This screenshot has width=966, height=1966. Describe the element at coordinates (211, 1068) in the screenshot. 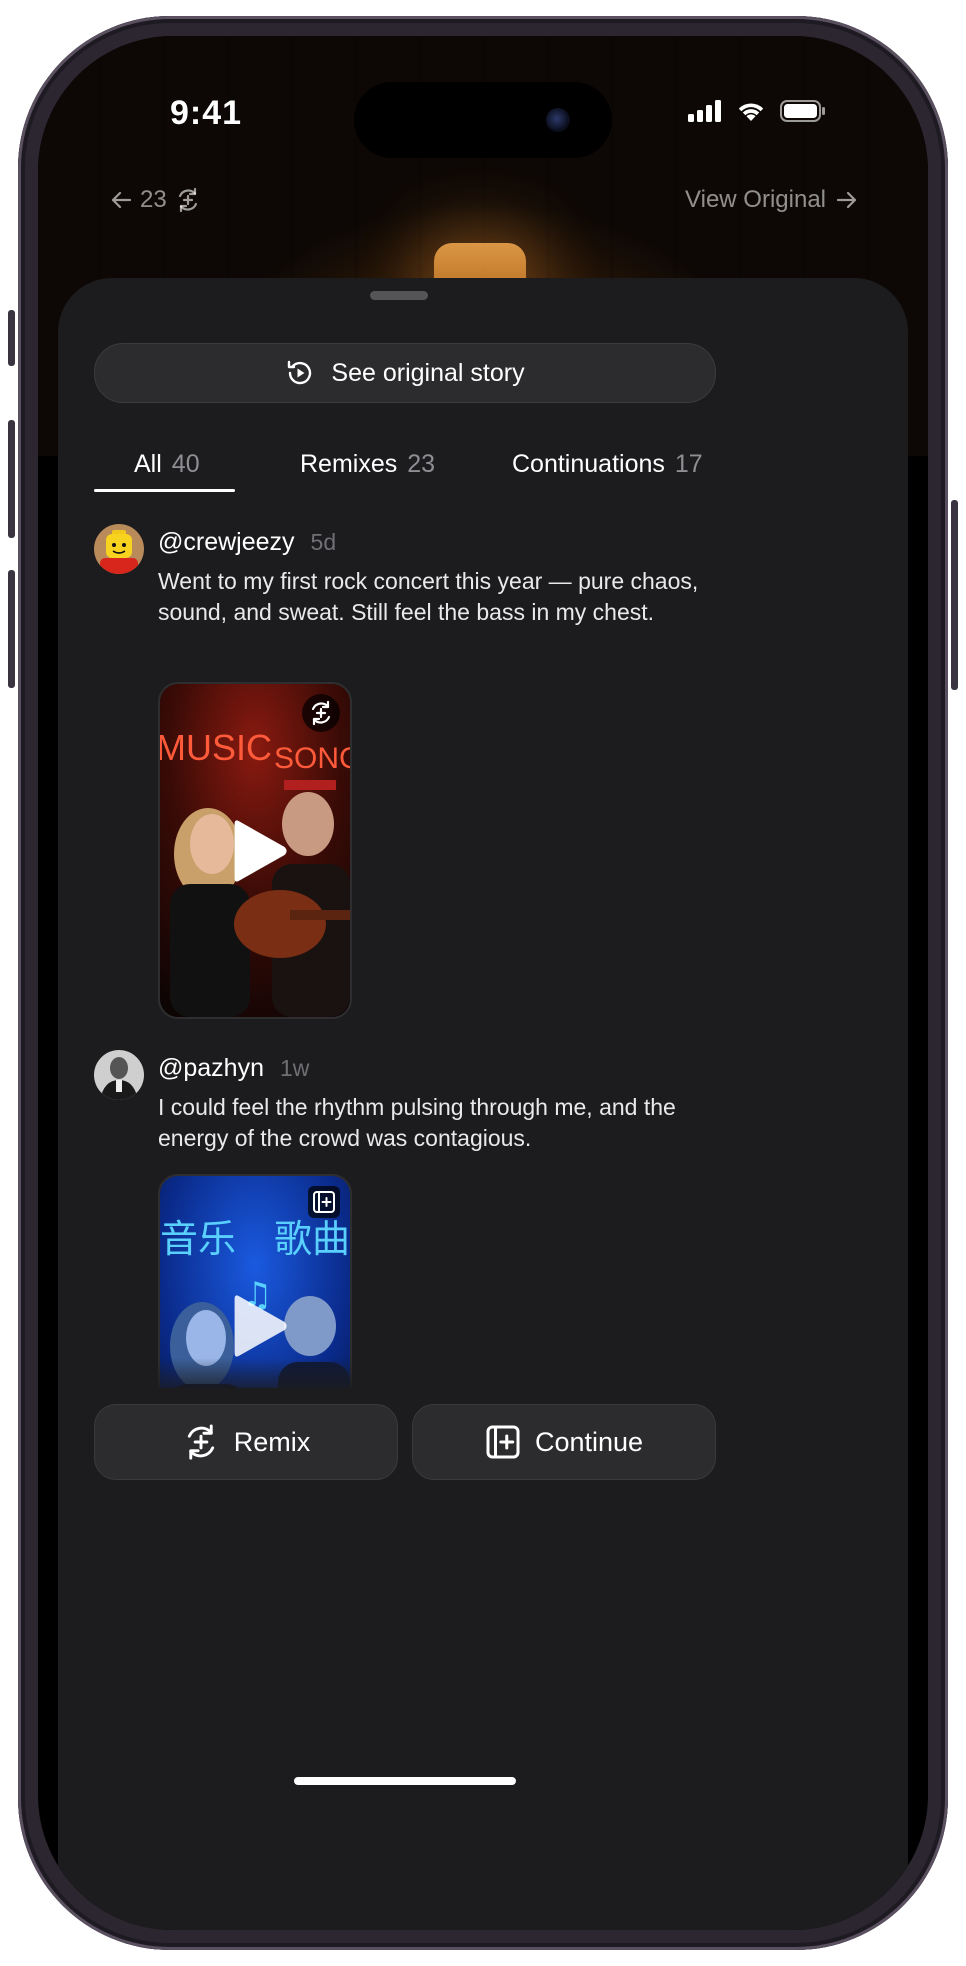

I see `post-handle: @pazhyn` at that location.